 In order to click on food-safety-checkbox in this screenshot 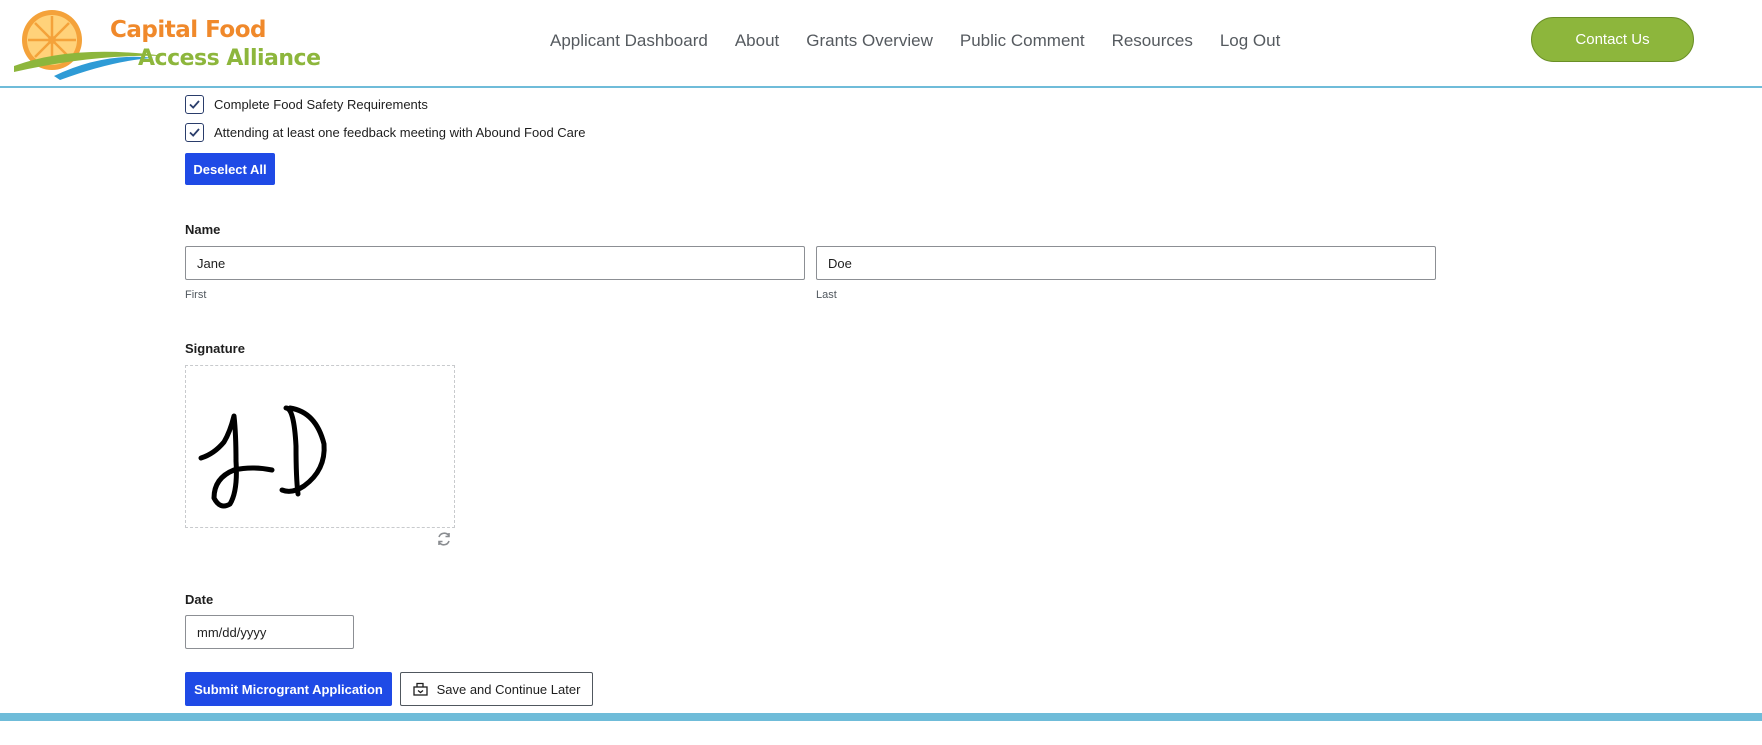, I will do `click(194, 104)`.